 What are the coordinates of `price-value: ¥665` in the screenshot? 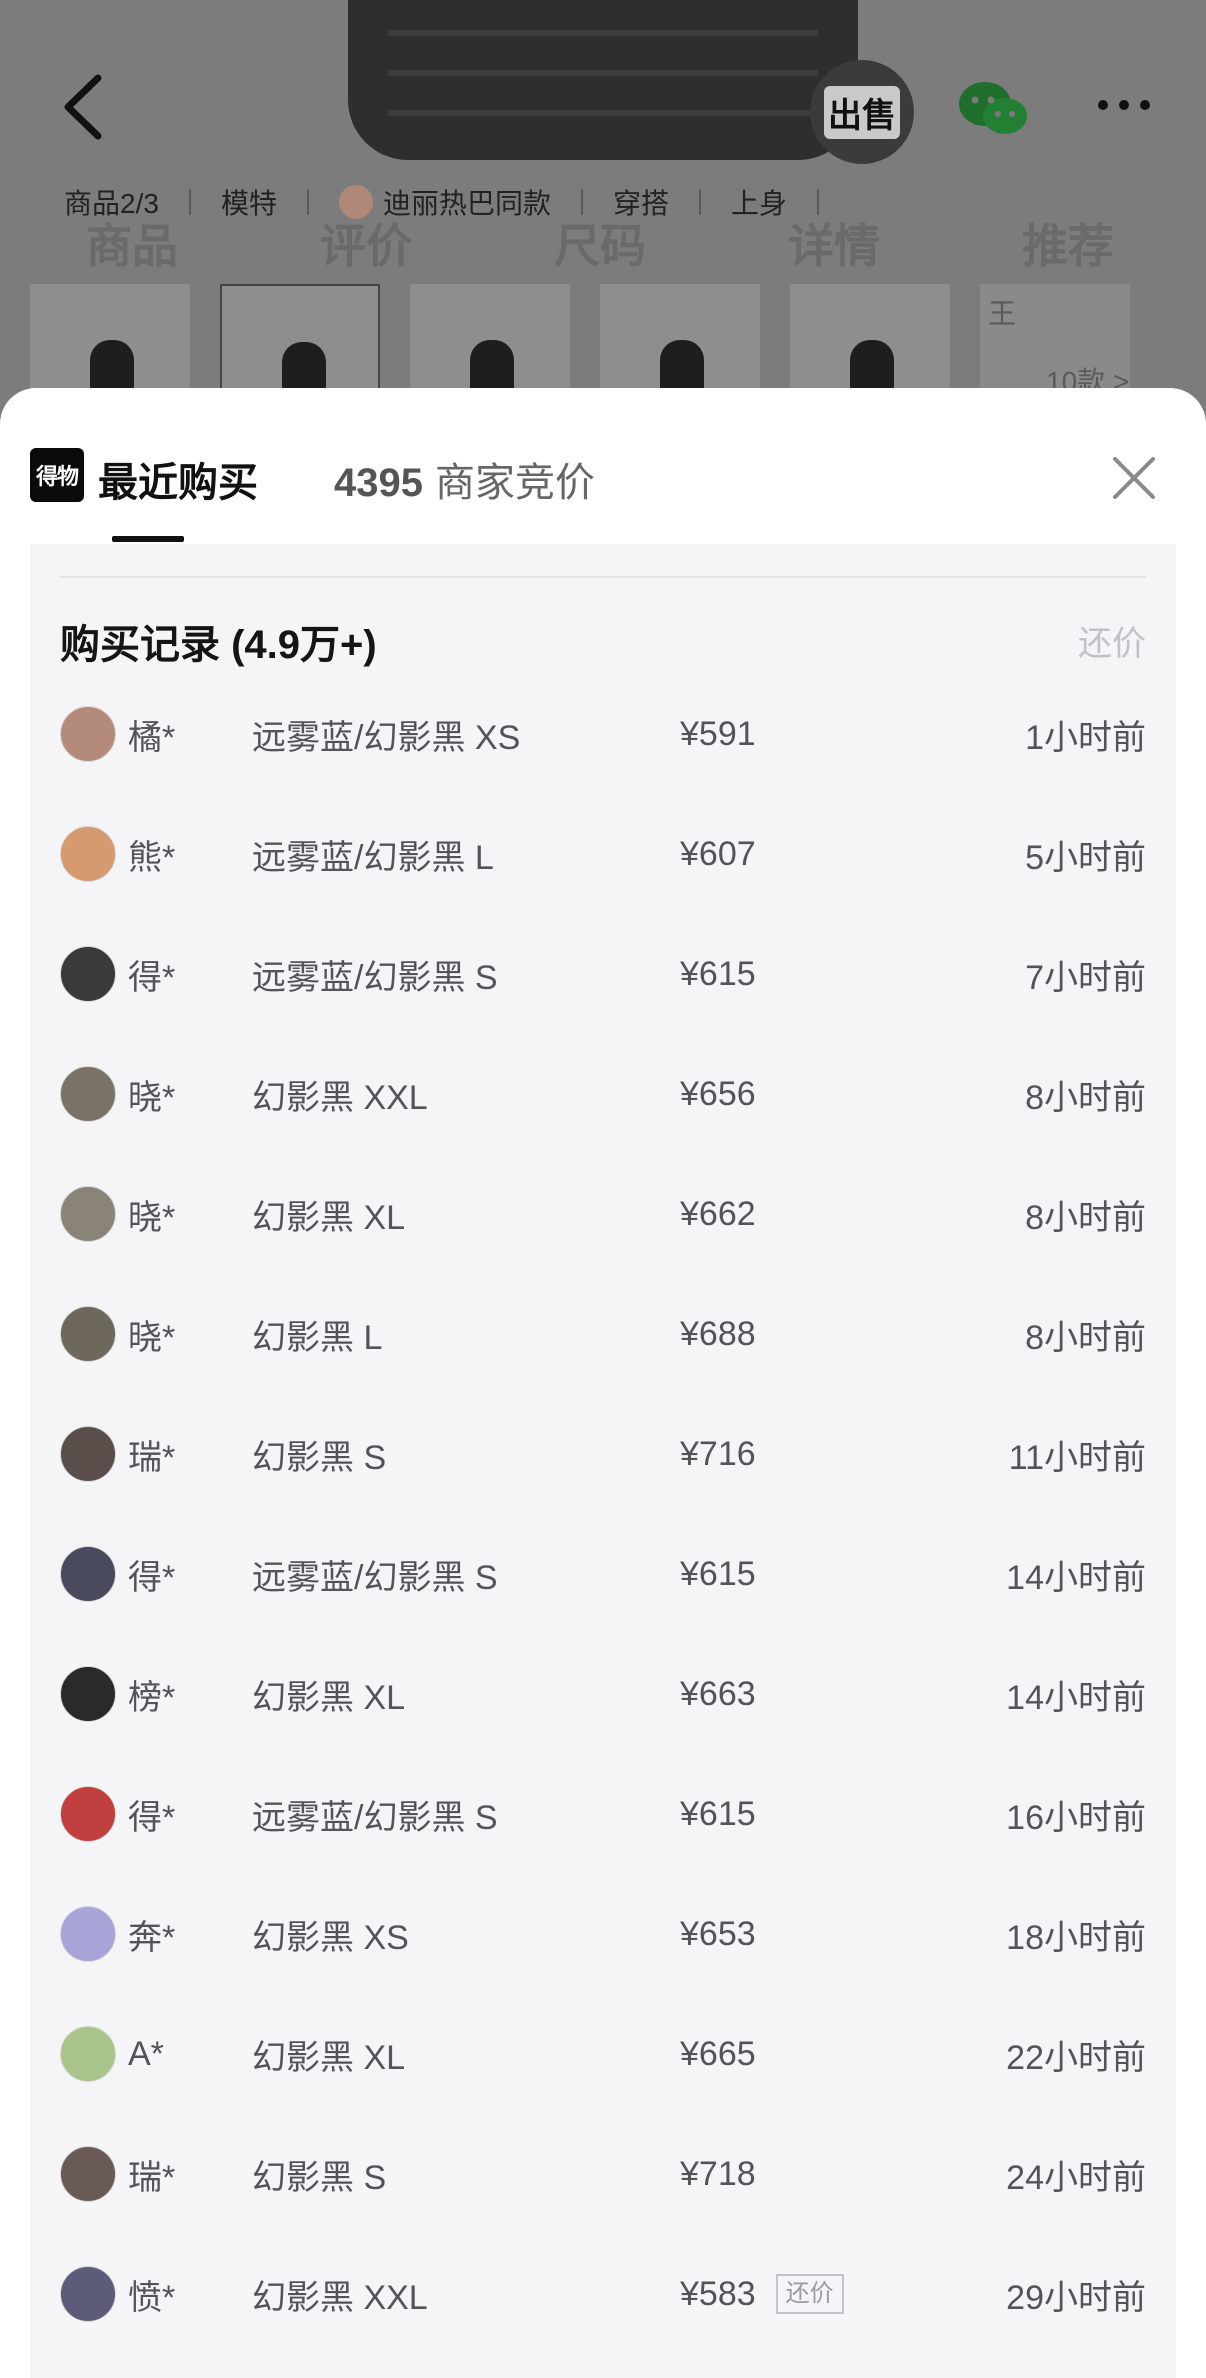 It's located at (718, 2053).